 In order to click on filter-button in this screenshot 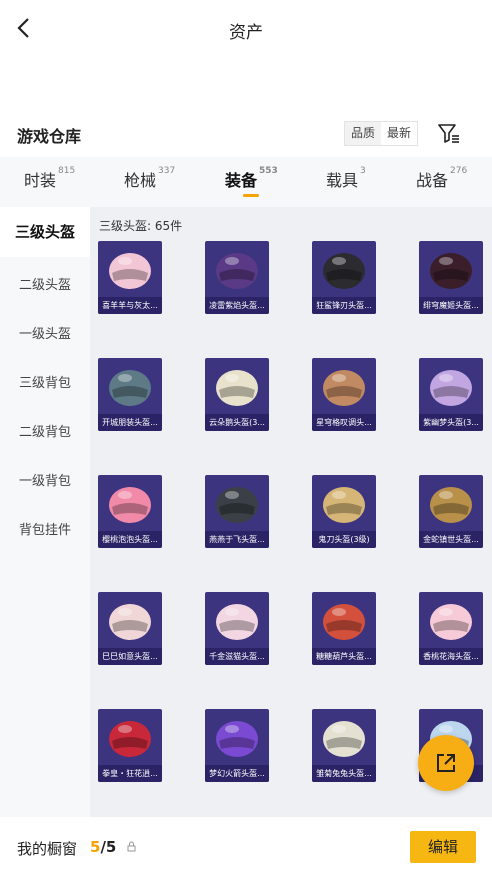, I will do `click(449, 133)`.